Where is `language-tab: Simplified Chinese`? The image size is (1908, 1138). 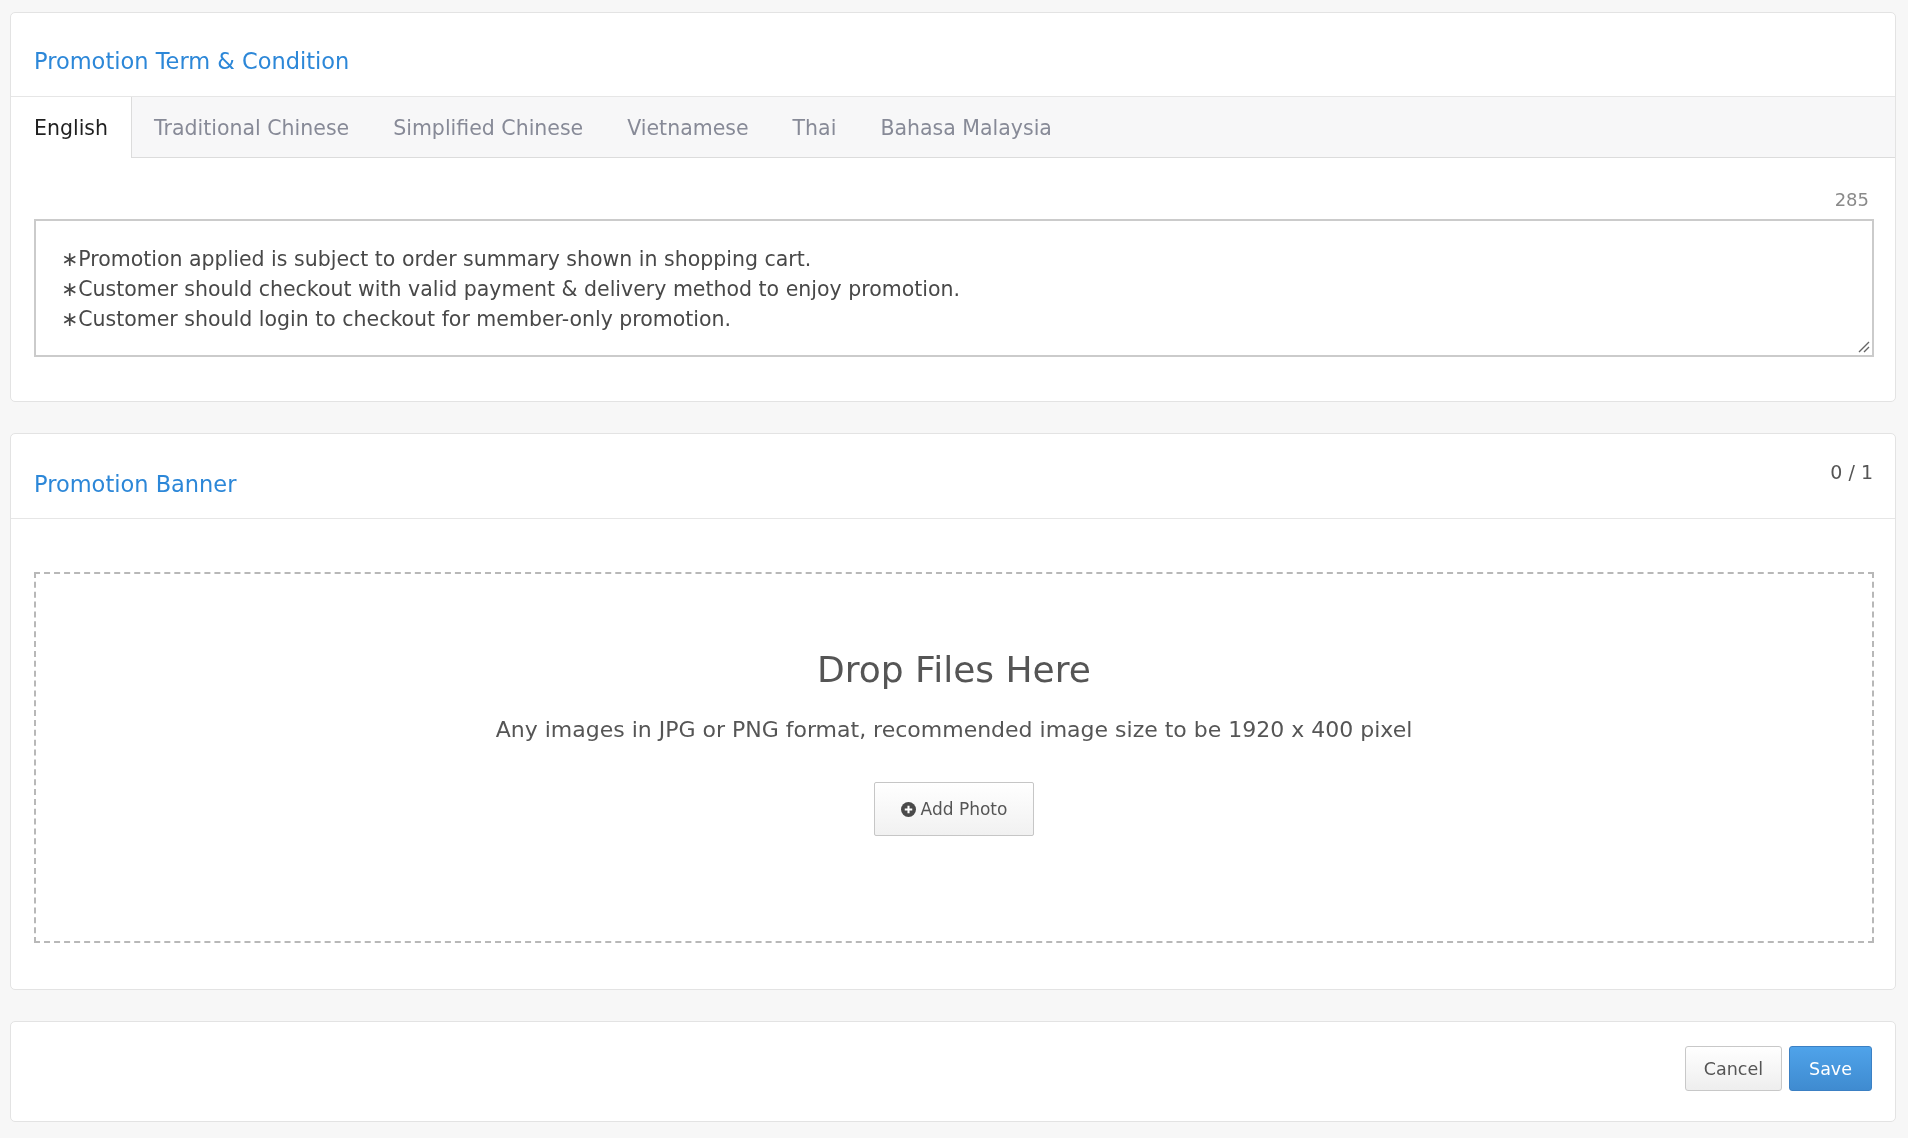
language-tab: Simplified Chinese is located at coordinates (488, 127).